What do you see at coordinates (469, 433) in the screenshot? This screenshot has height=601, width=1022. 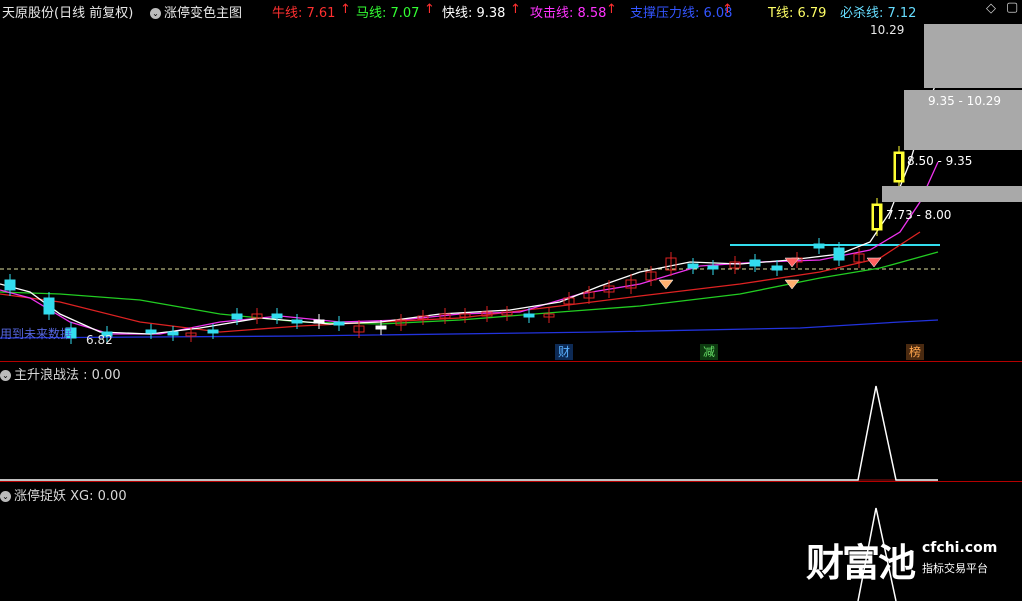 I see `panel2-signal-line` at bounding box center [469, 433].